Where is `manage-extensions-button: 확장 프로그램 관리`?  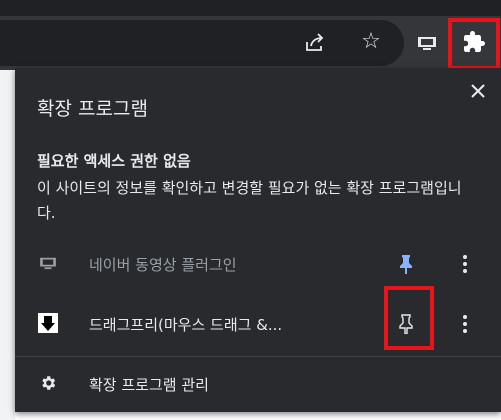
manage-extensions-button: 확장 프로그램 관리 is located at coordinates (258, 384).